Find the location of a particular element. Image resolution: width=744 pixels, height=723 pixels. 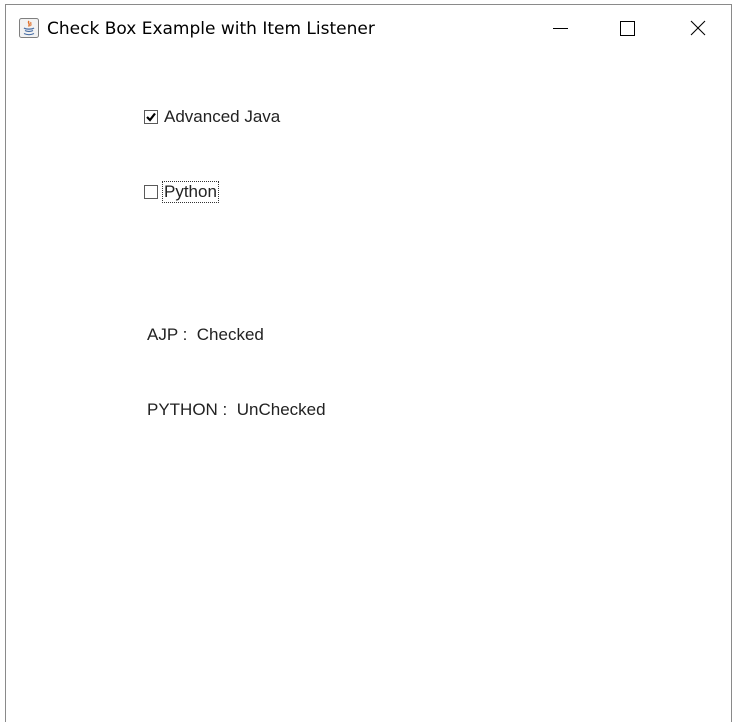

minimize-button is located at coordinates (559, 28).